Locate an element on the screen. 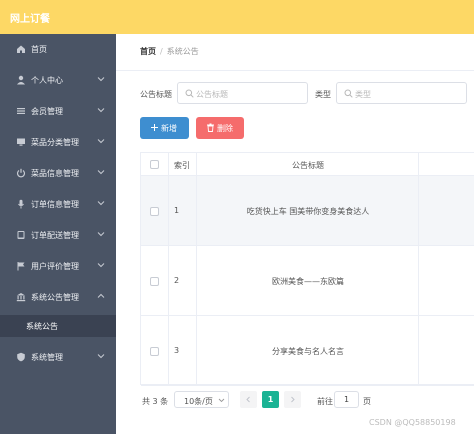  sidebar-item-order-info-management: 订单信息管理 is located at coordinates (58, 204).